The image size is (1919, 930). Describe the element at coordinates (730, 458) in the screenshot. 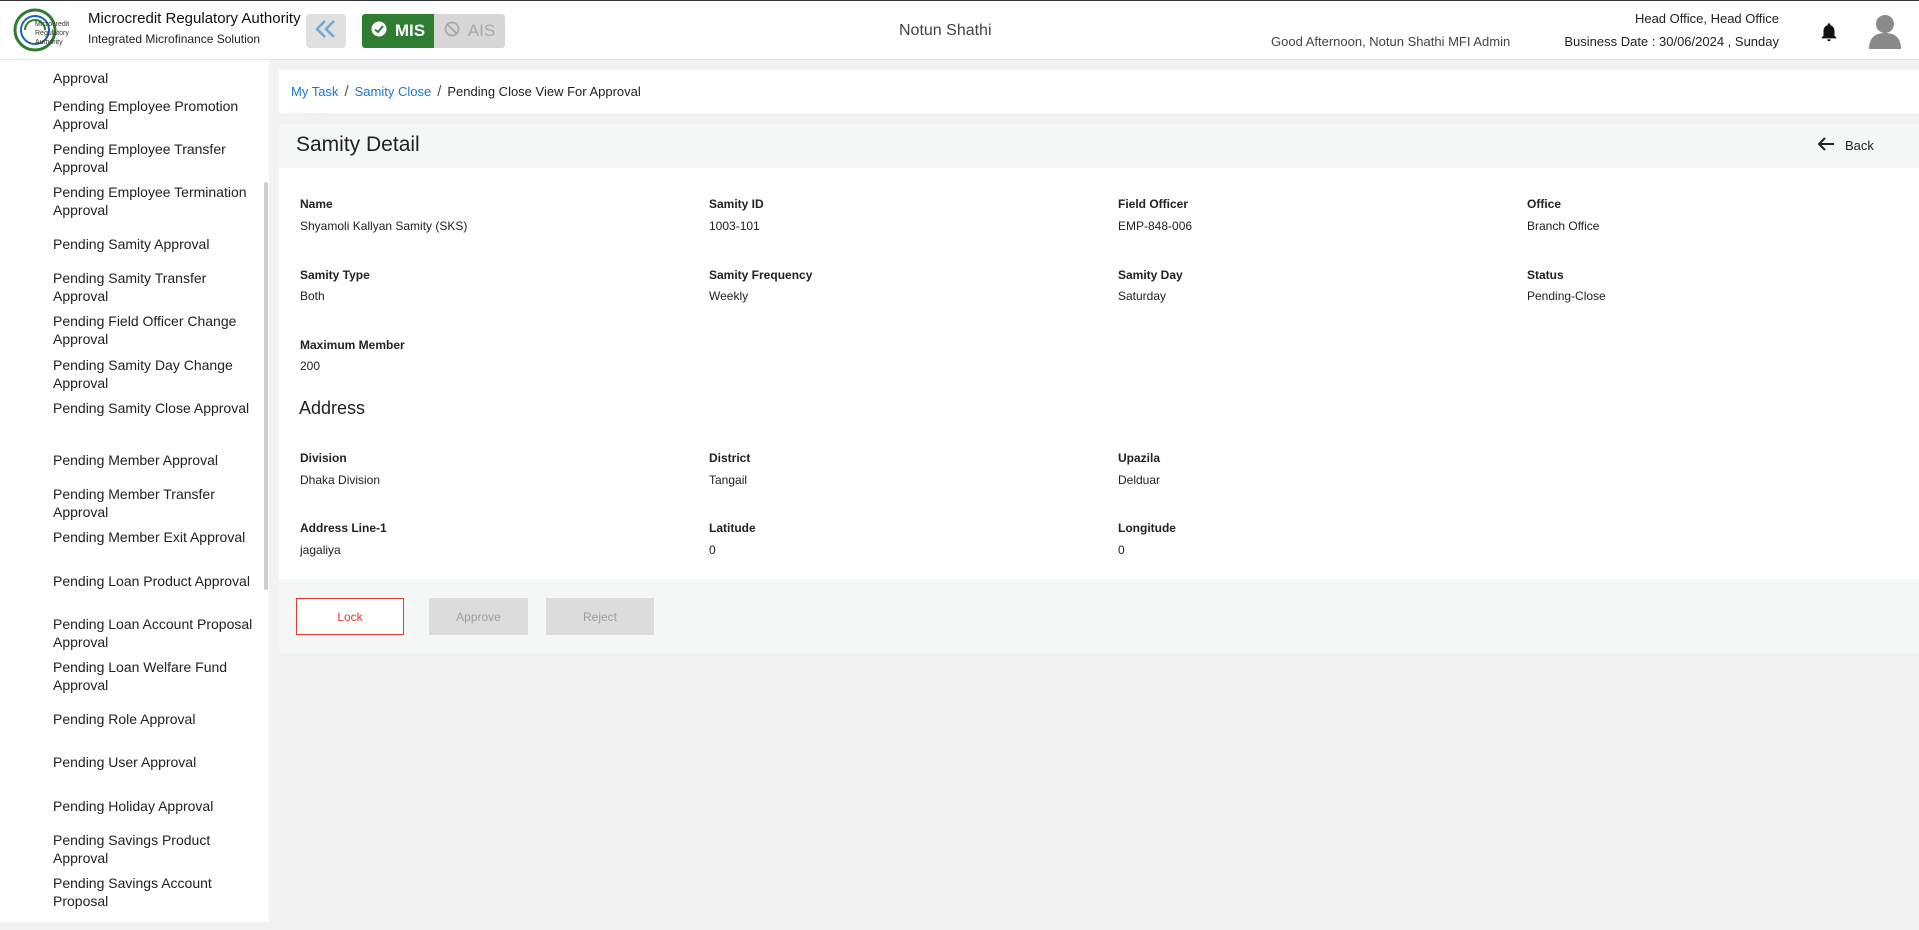

I see `district-label: District` at that location.